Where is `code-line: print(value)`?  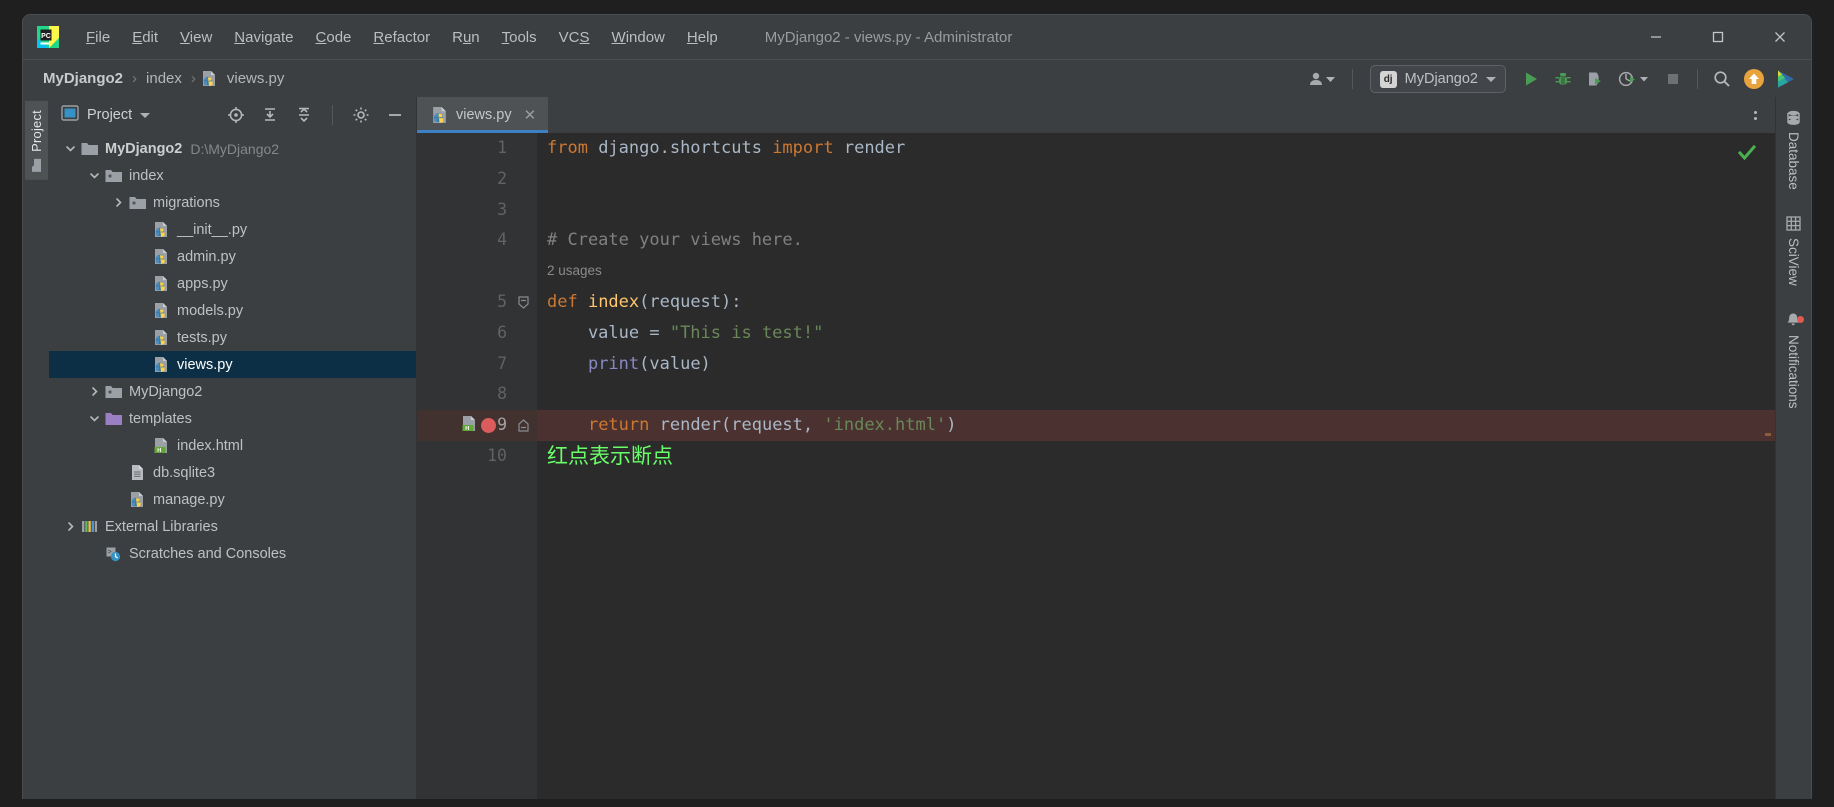
code-line: print(value) is located at coordinates (1156, 364).